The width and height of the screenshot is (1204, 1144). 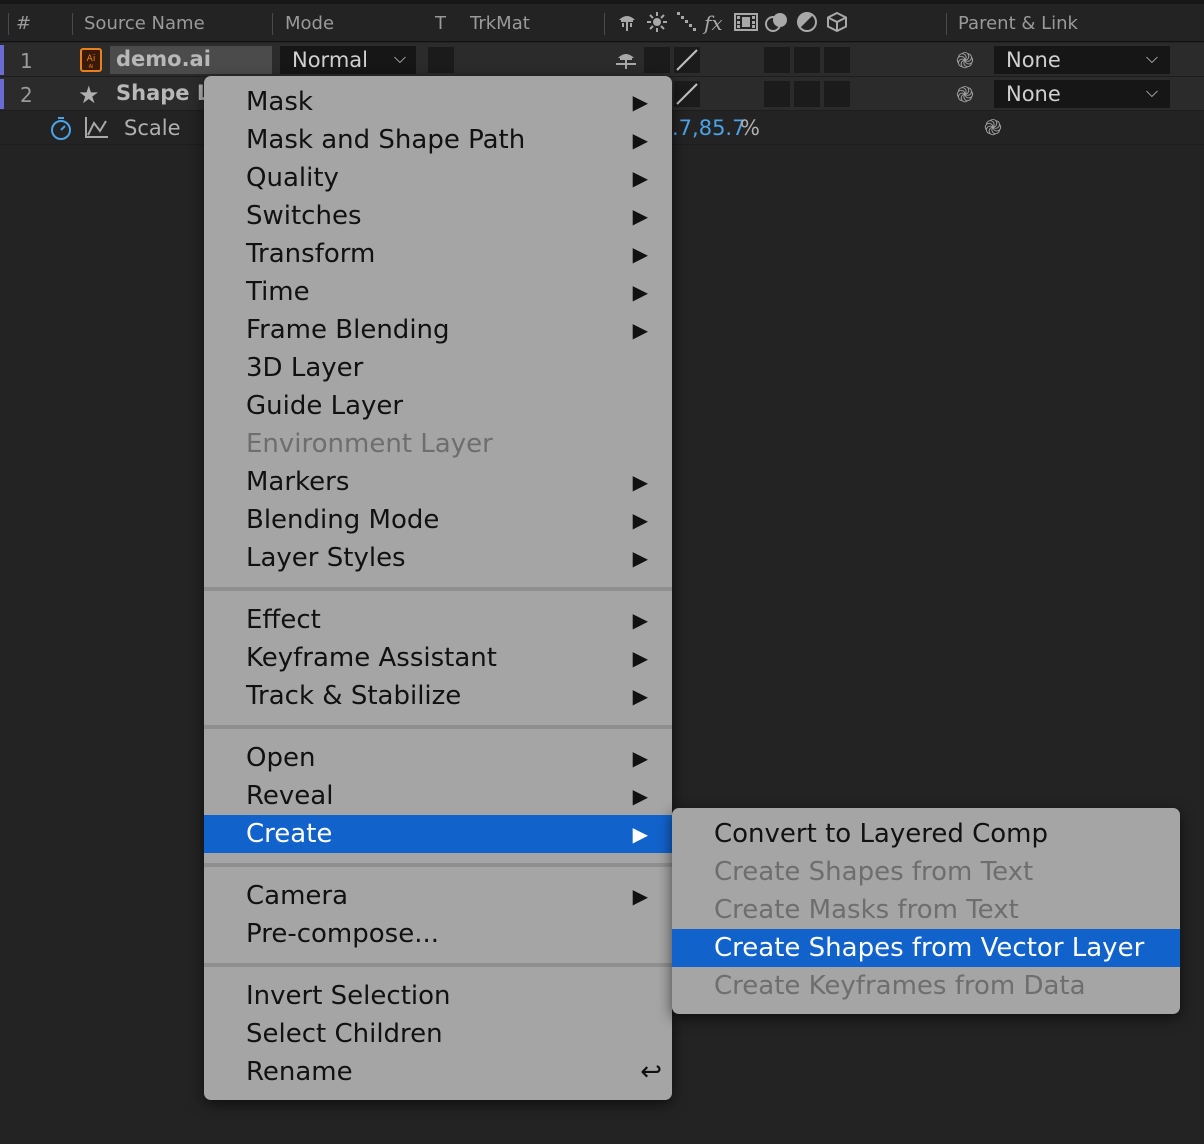 What do you see at coordinates (657, 60) in the screenshot?
I see `collapse-switch` at bounding box center [657, 60].